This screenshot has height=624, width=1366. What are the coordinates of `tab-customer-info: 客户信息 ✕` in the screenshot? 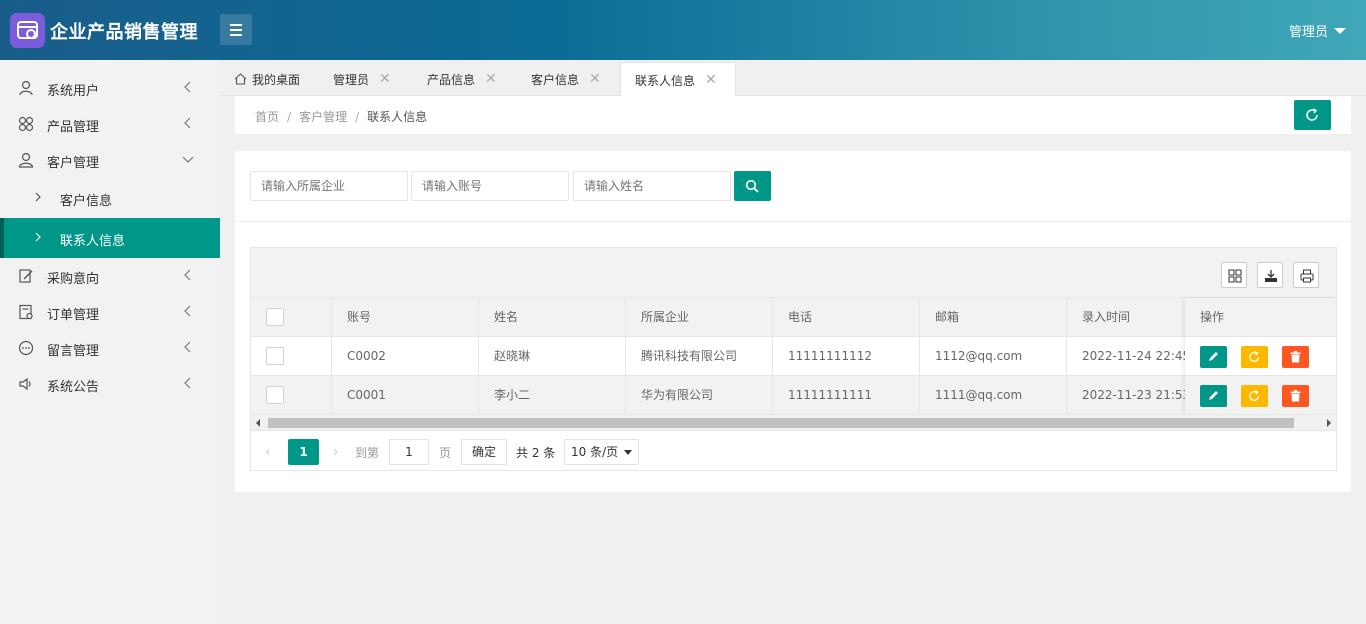 It's located at (566, 79).